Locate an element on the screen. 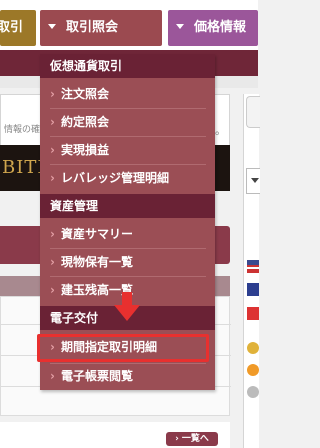 This screenshot has width=320, height=448. menu-item-label: レバレッジ管理明細 is located at coordinates (114, 178).